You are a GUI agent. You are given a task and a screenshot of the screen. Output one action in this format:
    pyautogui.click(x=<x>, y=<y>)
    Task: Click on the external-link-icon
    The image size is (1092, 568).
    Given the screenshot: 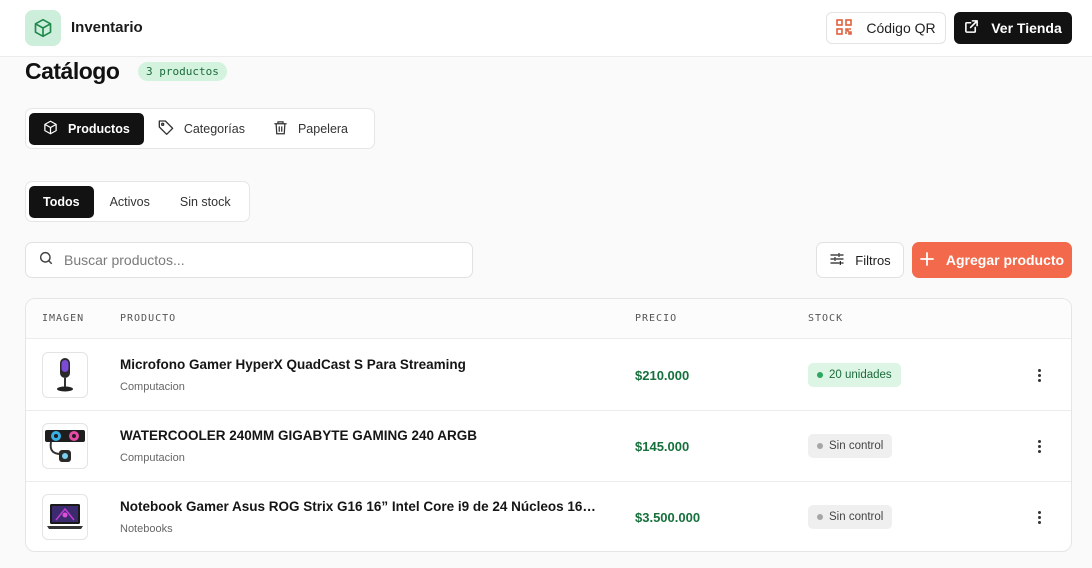 What is the action you would take?
    pyautogui.click(x=971, y=28)
    